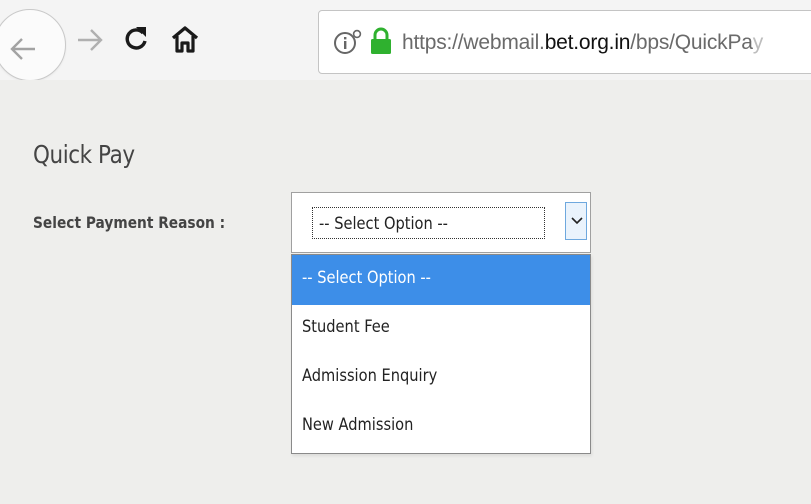  I want to click on select-dropdown-button, so click(576, 221).